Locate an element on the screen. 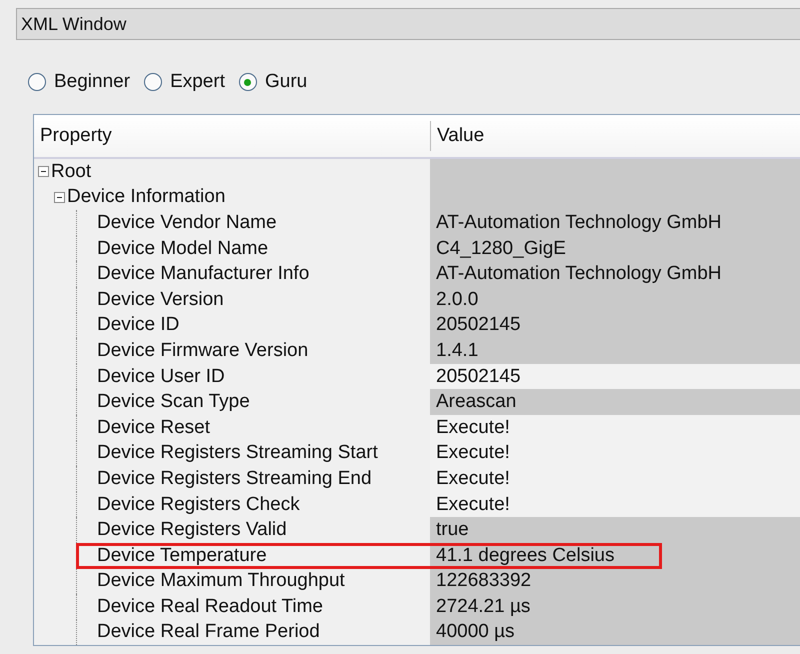 The width and height of the screenshot is (800, 654). property-name: Device Firmware Version is located at coordinates (202, 351).